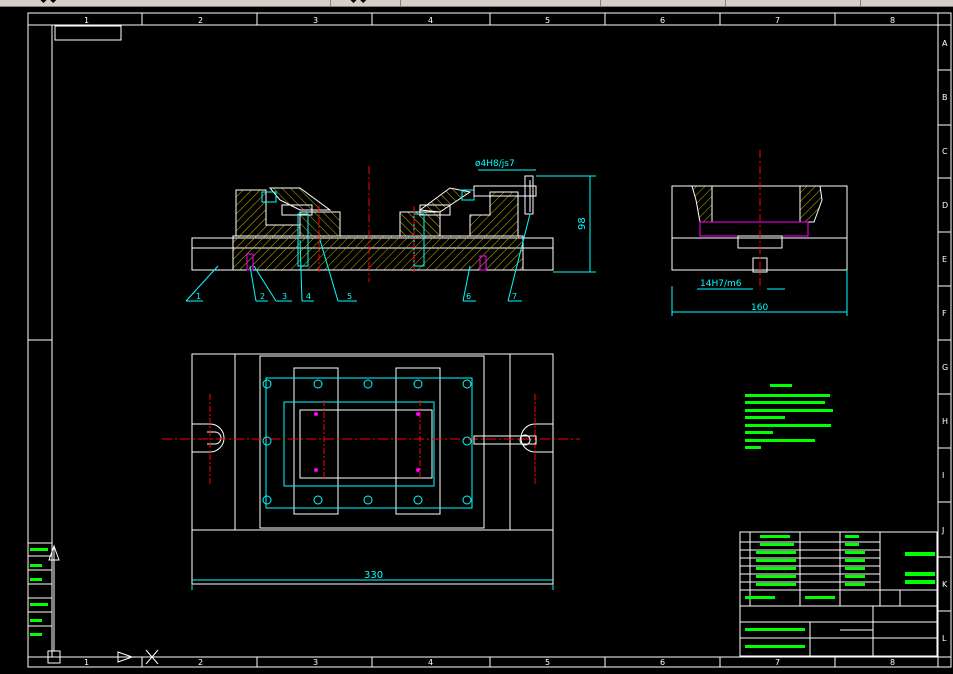 The width and height of the screenshot is (953, 674). I want to click on row-label: C, so click(945, 151).